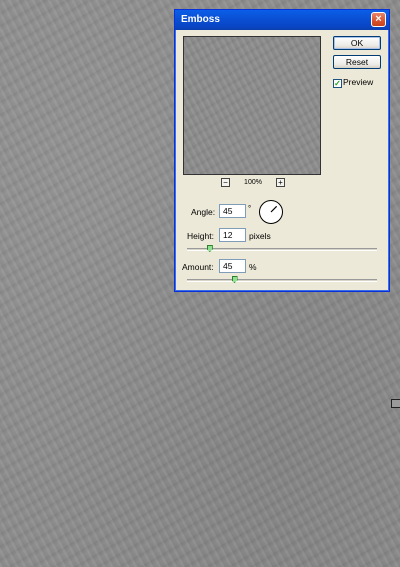  Describe the element at coordinates (395, 403) in the screenshot. I see `canvas-edge-handle` at that location.